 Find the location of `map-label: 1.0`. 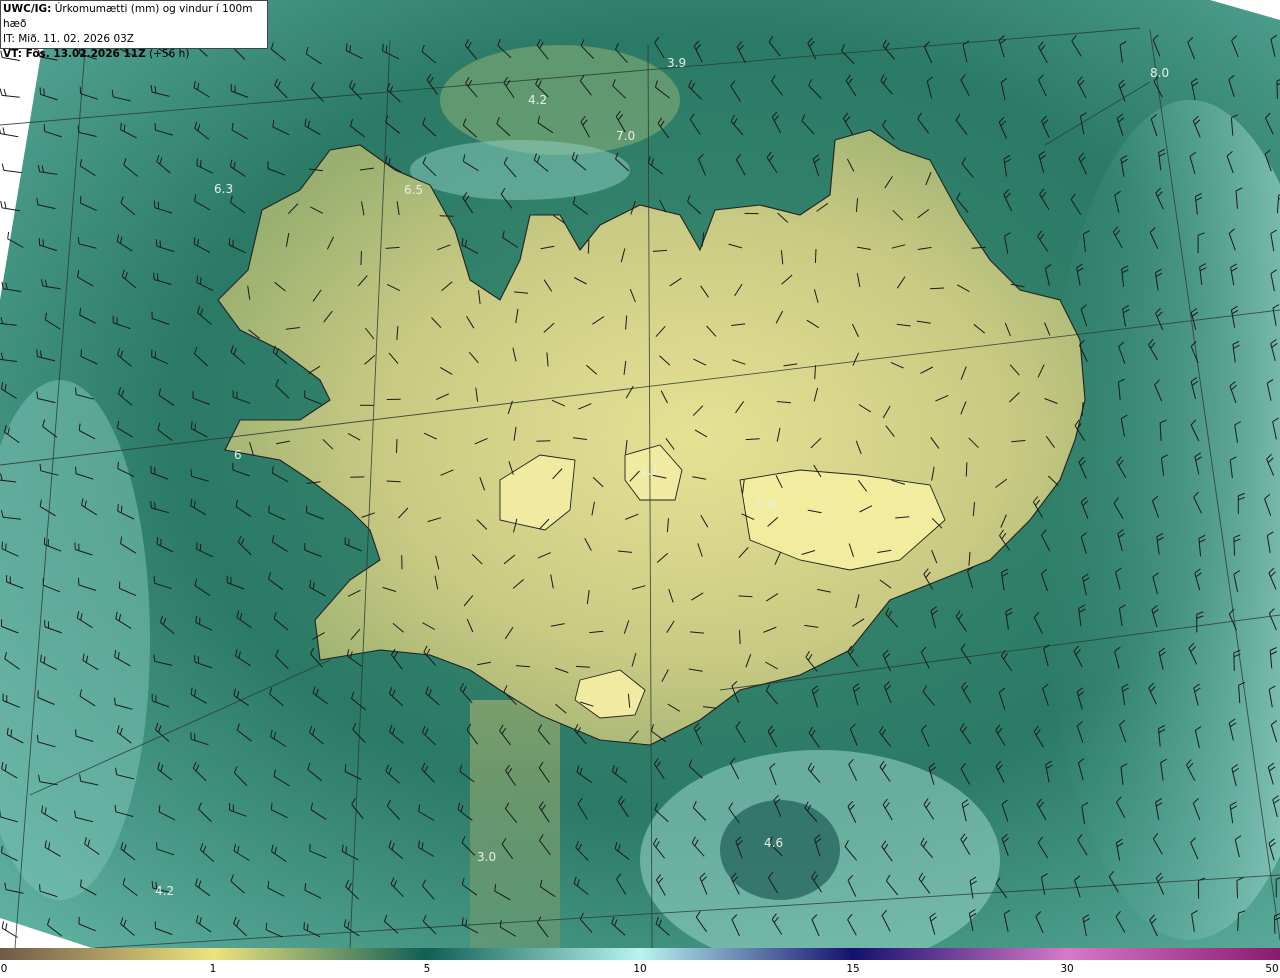

map-label: 1.0 is located at coordinates (765, 504).